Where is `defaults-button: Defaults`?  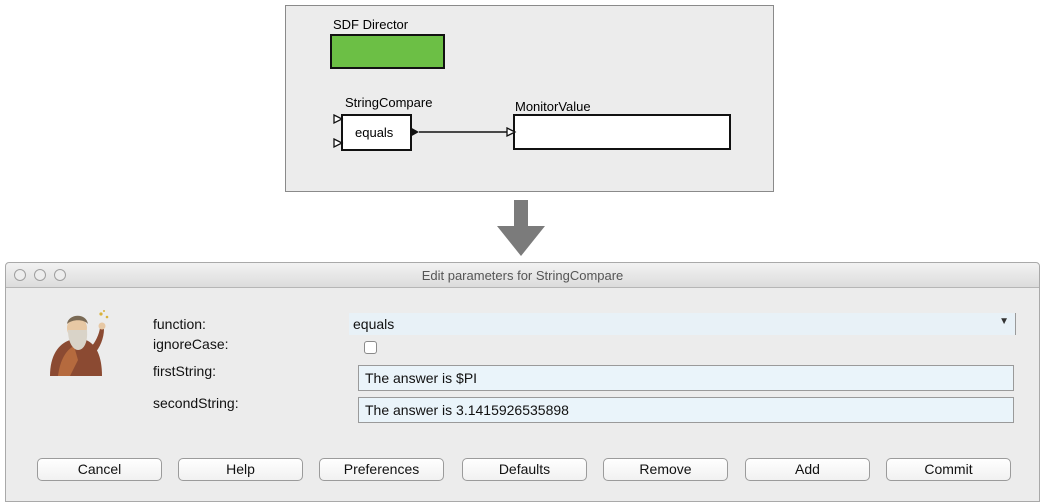 defaults-button: Defaults is located at coordinates (524, 469).